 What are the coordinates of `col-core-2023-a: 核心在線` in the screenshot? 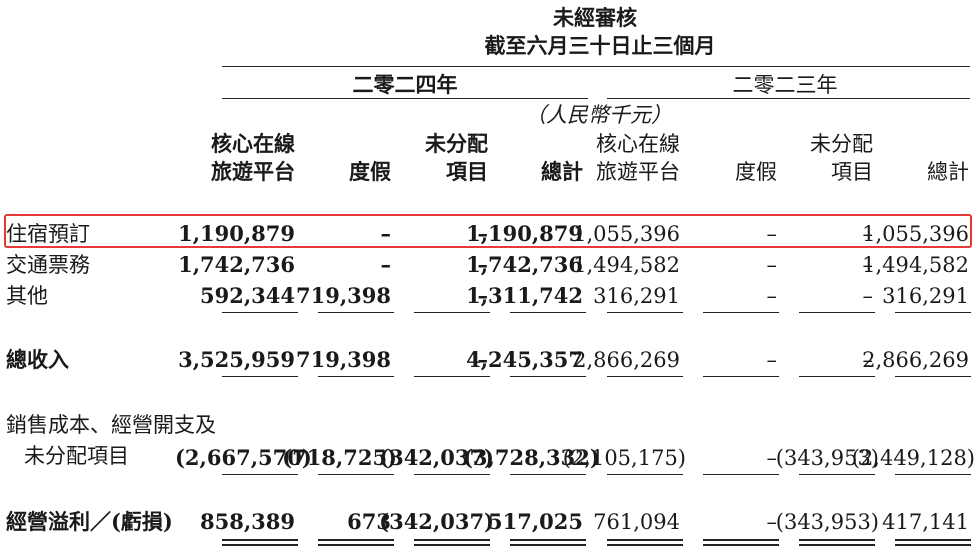 It's located at (638, 144).